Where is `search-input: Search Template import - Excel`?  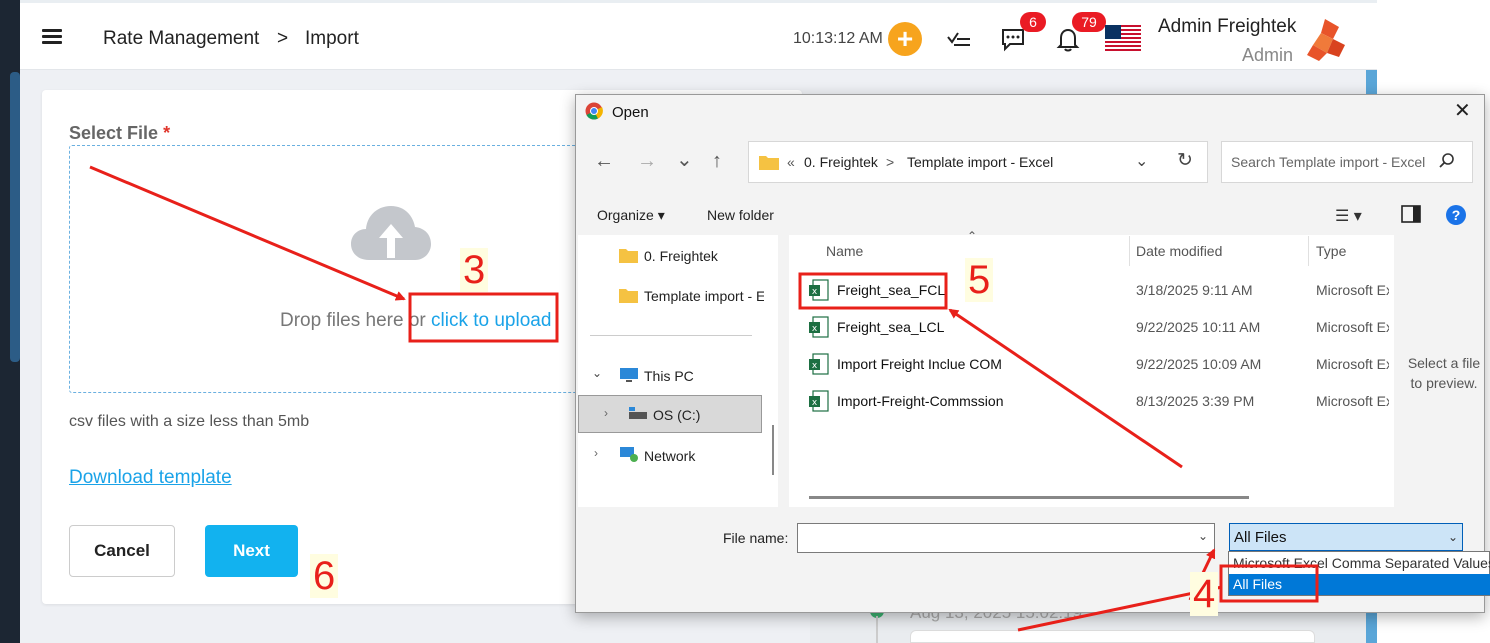 search-input: Search Template import - Excel is located at coordinates (1331, 162).